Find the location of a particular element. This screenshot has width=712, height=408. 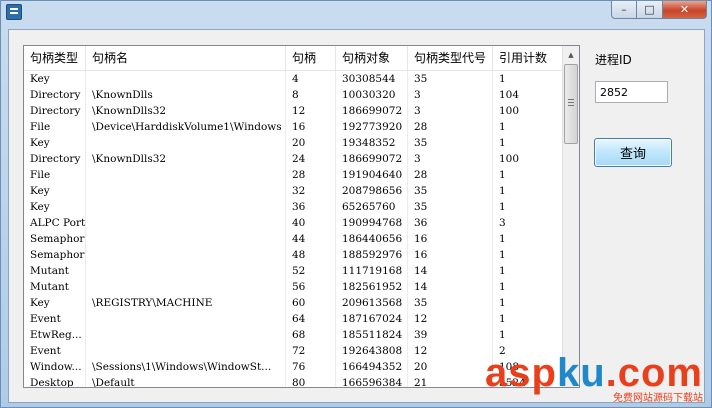

table-row: Mutant 52 111719168 14 1 is located at coordinates (294, 271).